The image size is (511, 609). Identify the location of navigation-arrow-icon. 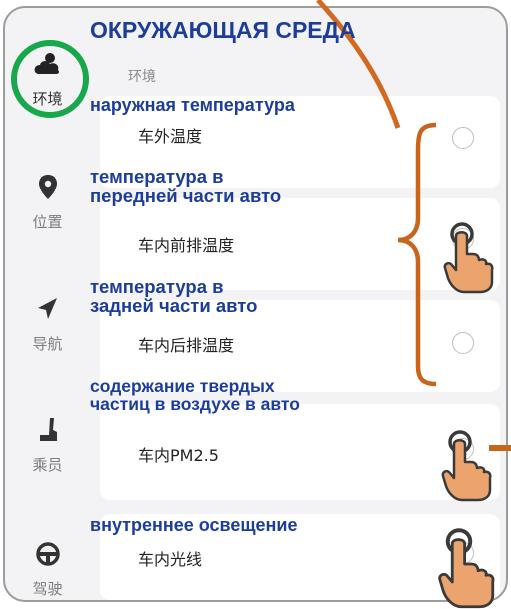
(47, 308).